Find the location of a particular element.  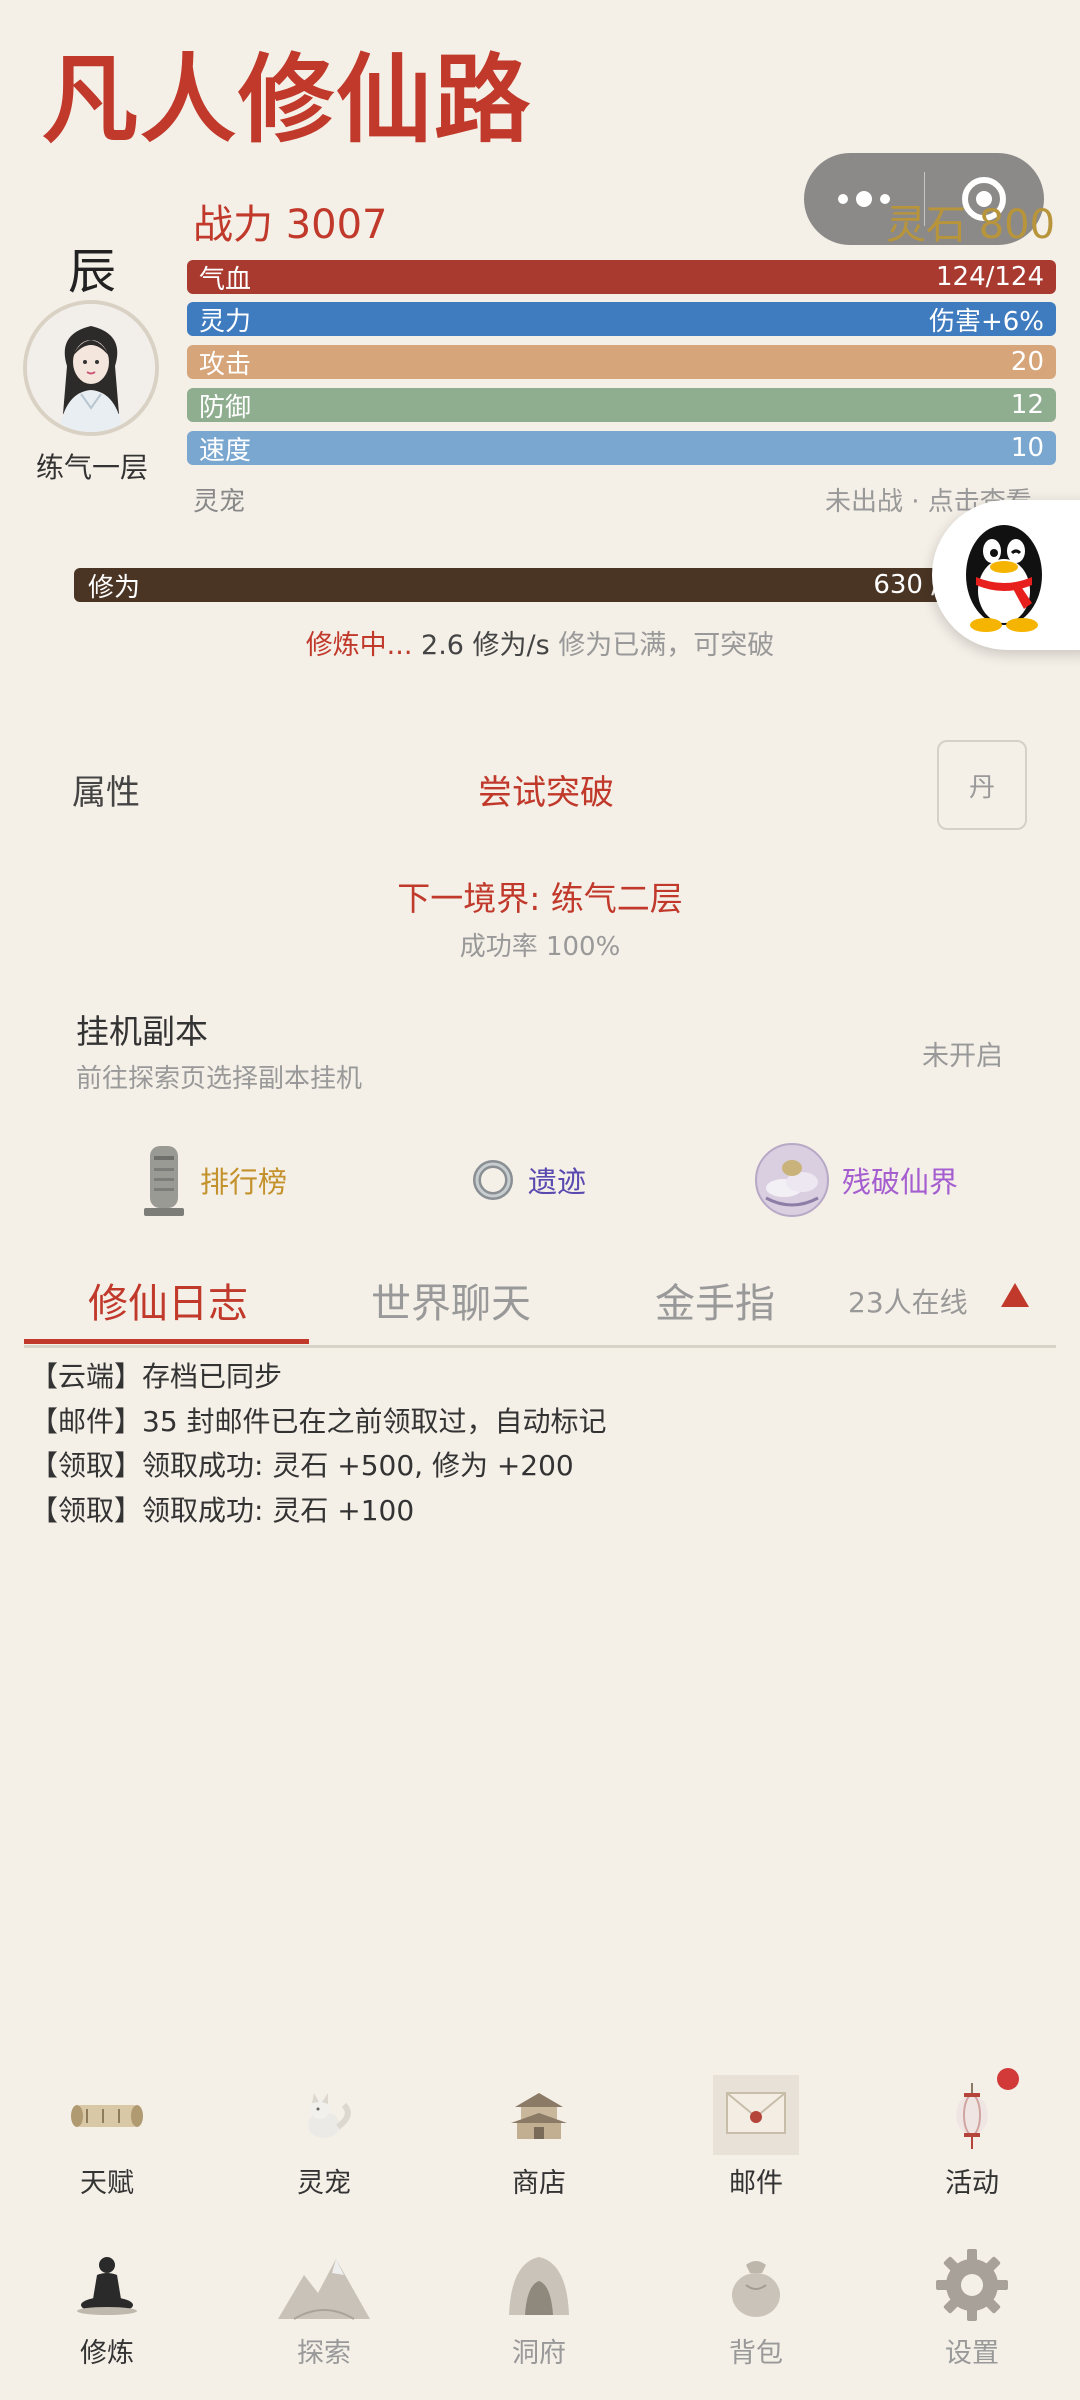

nav-bag-label: 背包 is located at coordinates (756, 2353).